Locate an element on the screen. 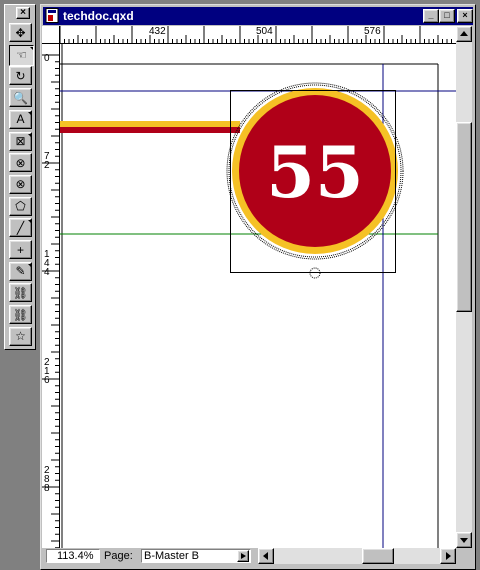 This screenshot has height=570, width=480. oval-picture-box-tool-icon: ⊗ is located at coordinates (20, 162).